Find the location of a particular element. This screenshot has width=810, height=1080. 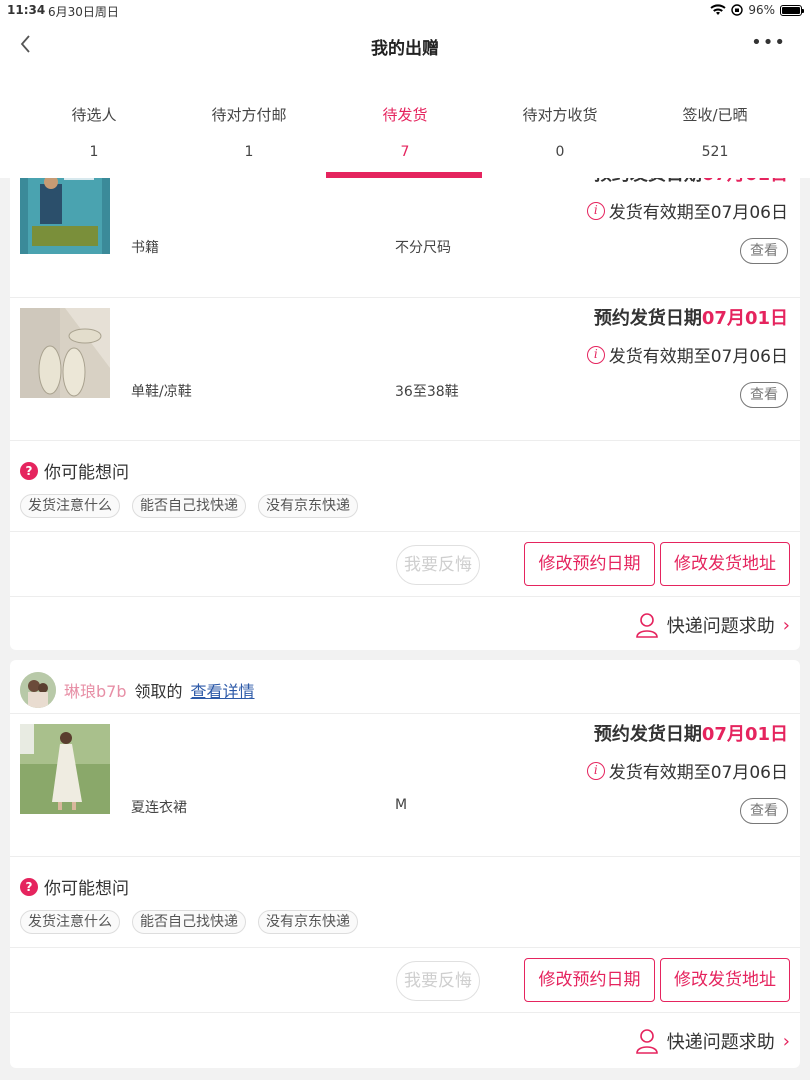

tab-to-select: 待选人 1 is located at coordinates (94, 124).